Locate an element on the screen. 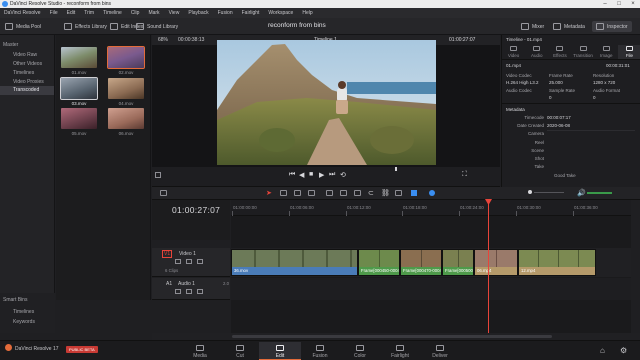  menu-edit: Edit is located at coordinates (71, 13).